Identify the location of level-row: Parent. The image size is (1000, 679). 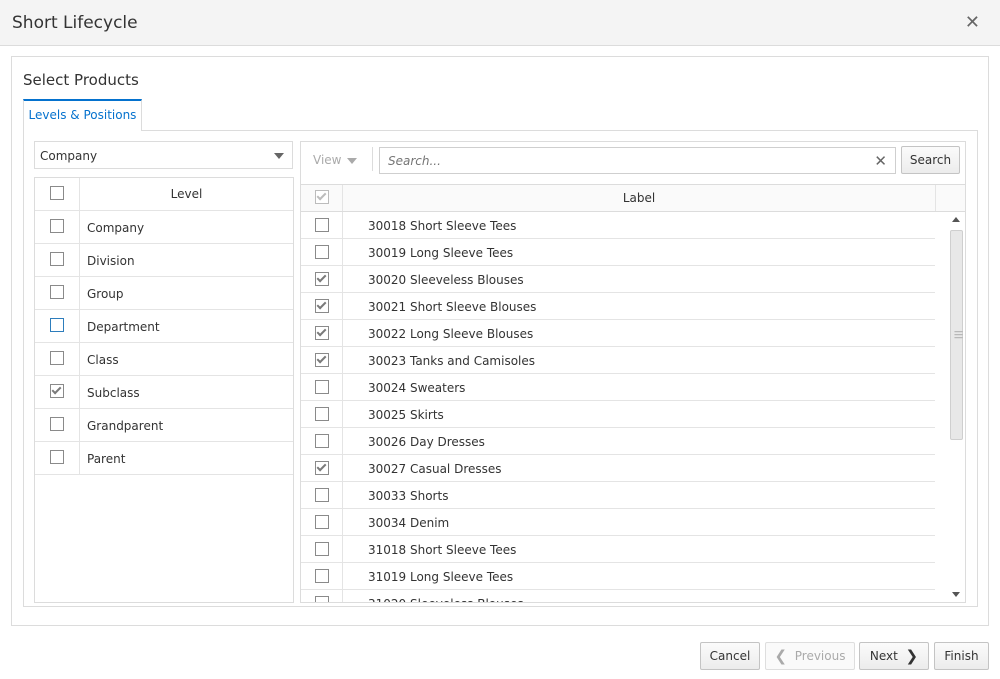
(164, 458).